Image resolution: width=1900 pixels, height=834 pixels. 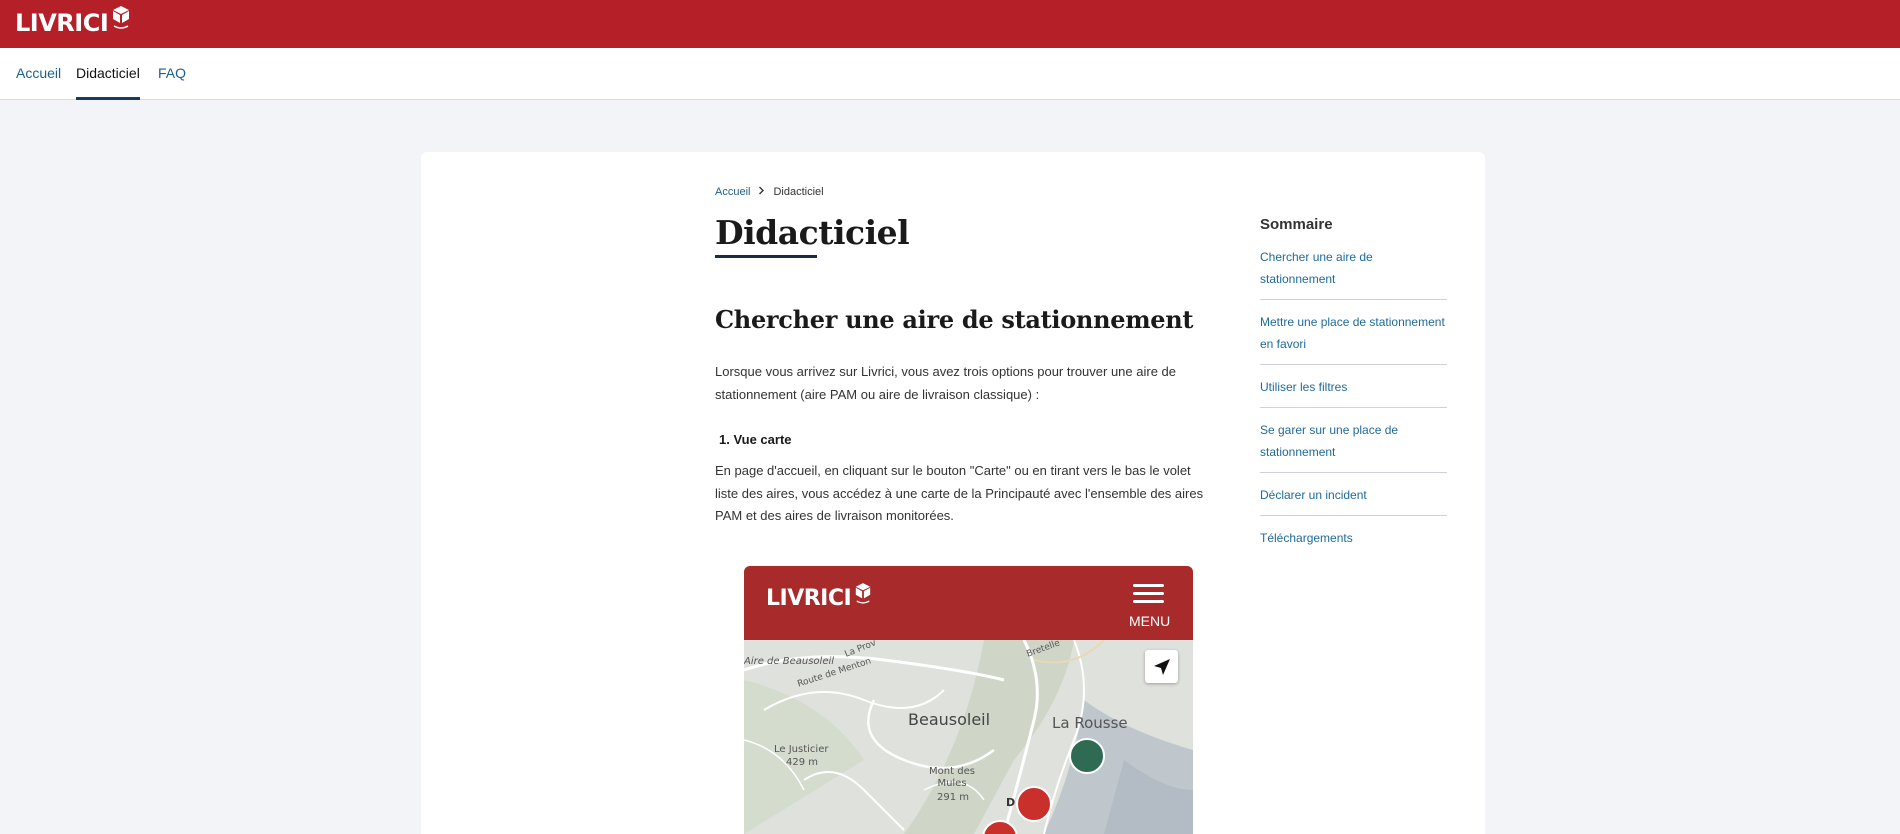 What do you see at coordinates (1150, 621) in the screenshot?
I see `phone-menu-label: MENU` at bounding box center [1150, 621].